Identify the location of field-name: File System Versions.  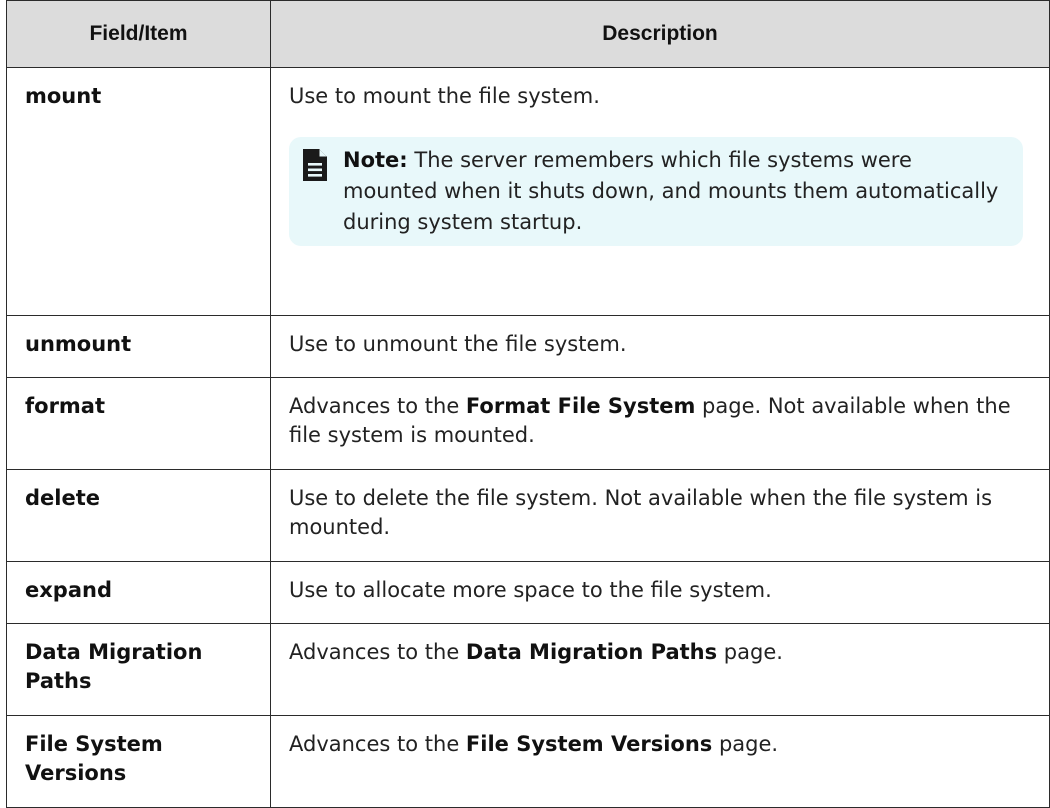
(138, 761).